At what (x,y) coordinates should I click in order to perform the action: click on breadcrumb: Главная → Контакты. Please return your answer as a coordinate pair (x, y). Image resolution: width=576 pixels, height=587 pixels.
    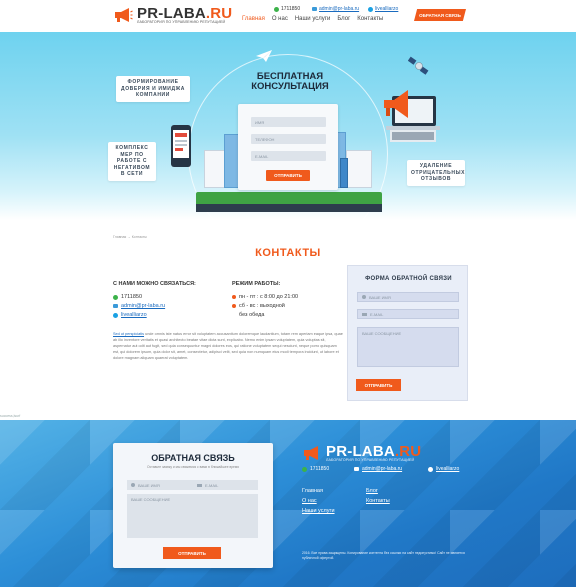
    Looking at the image, I should click on (130, 237).